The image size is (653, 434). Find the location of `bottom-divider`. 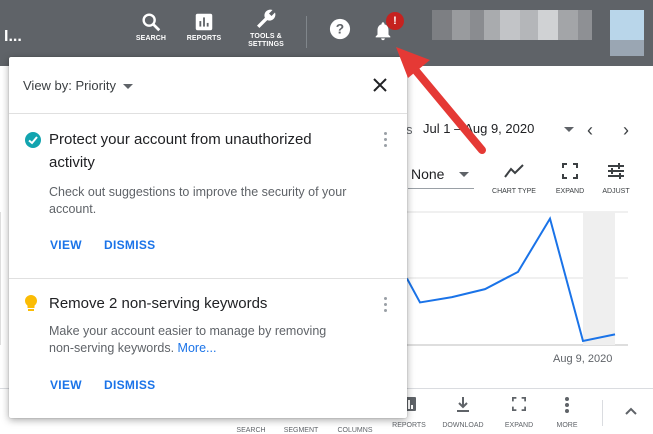

bottom-divider is located at coordinates (602, 413).